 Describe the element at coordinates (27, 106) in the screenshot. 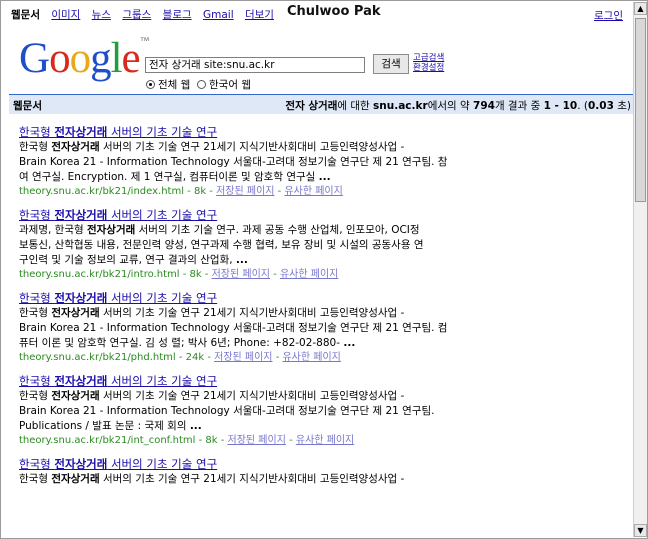

I see `stats-tab-label: 웹문서` at that location.